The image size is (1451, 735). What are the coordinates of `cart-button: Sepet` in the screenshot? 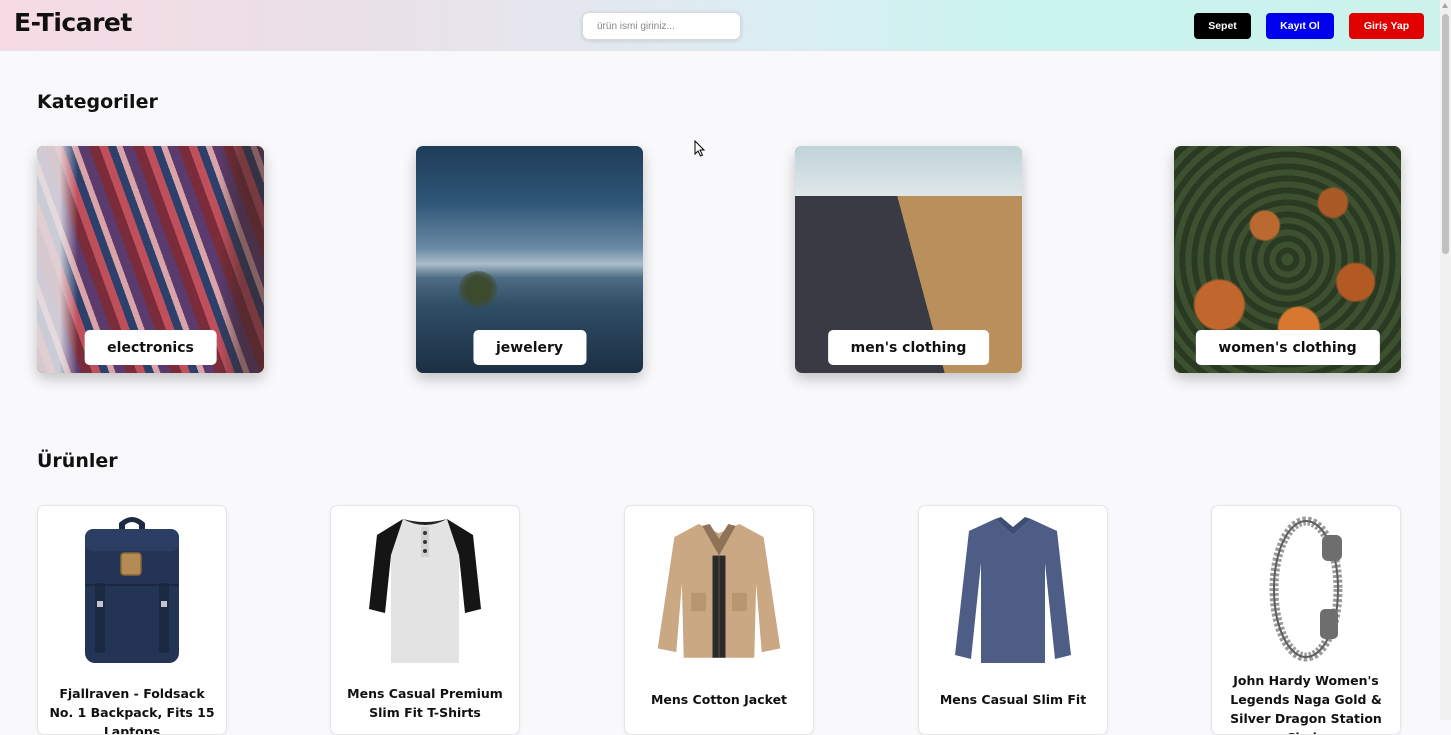 It's located at (1222, 26).